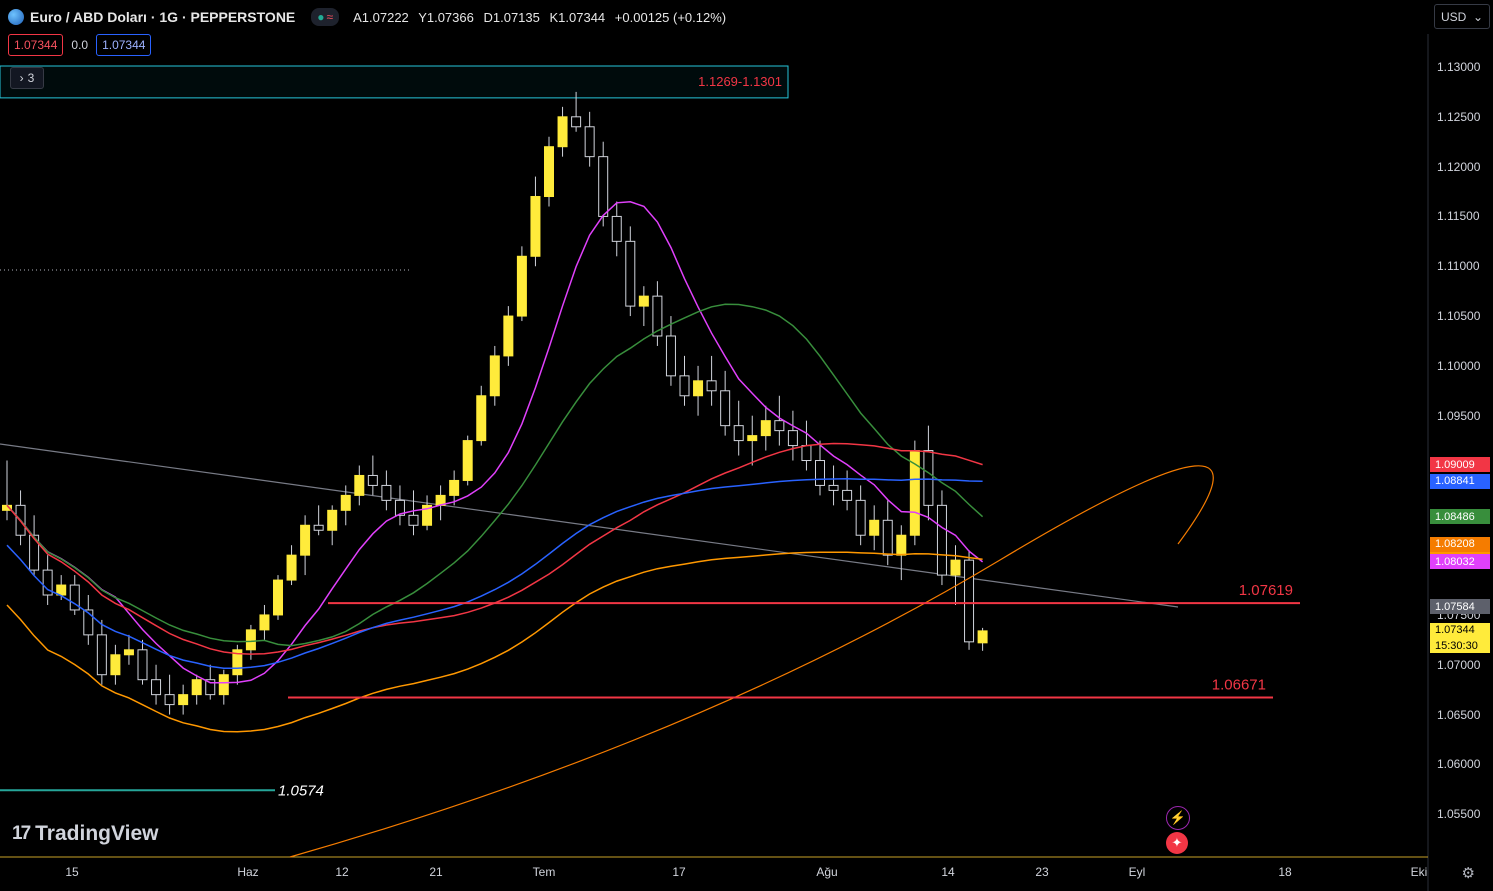 The width and height of the screenshot is (1493, 891). What do you see at coordinates (544, 872) in the screenshot?
I see `time-tick: Tem` at bounding box center [544, 872].